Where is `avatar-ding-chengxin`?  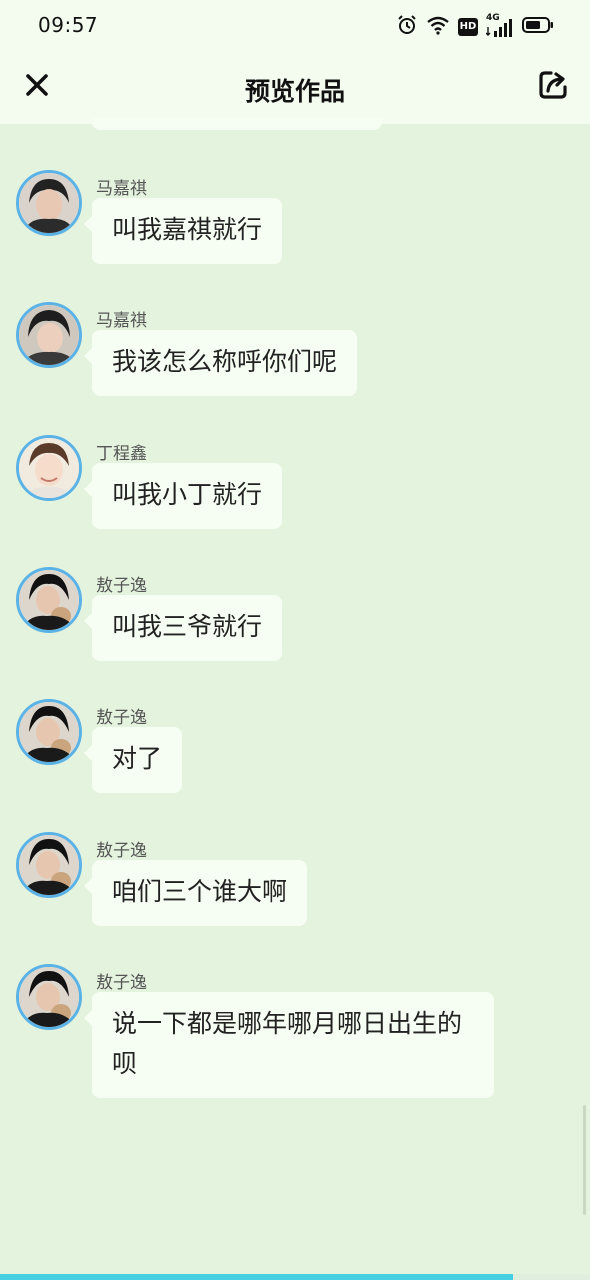 avatar-ding-chengxin is located at coordinates (49, 468).